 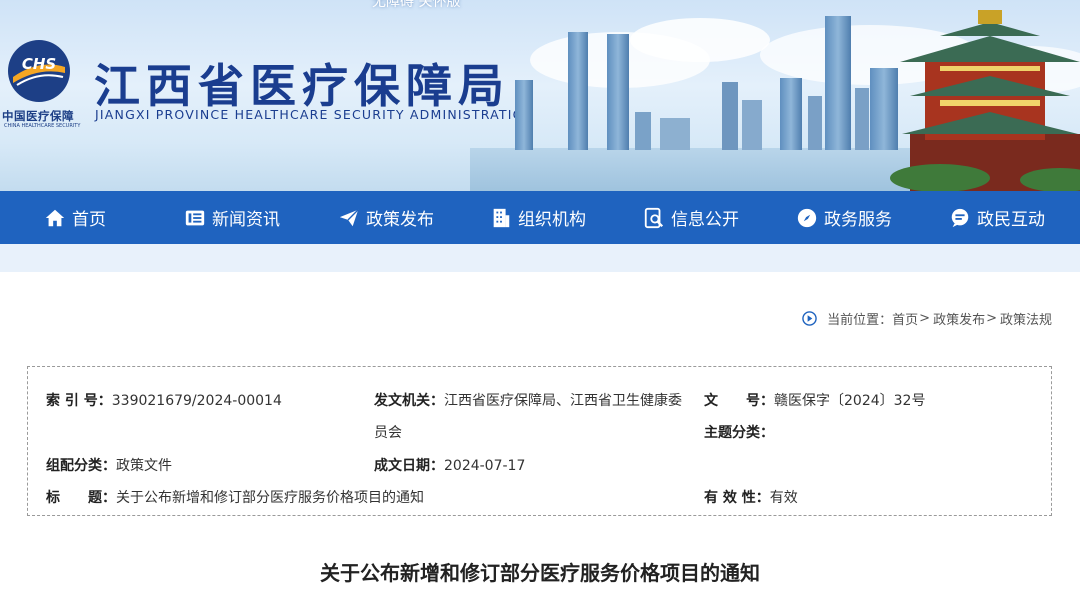 I want to click on topic-label: 主题分类：, so click(x=739, y=433).